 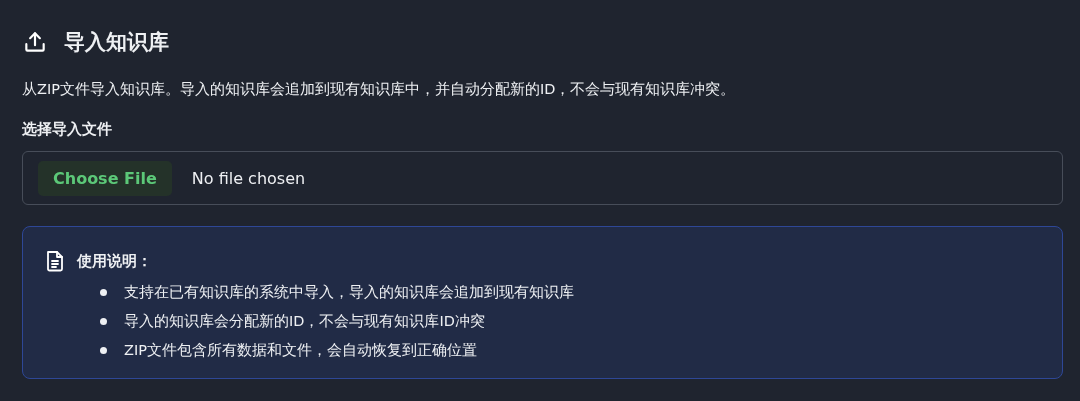 What do you see at coordinates (304, 321) in the screenshot?
I see `notice-item-text: 导入的知识库会分配新的ID，不会与现有知识库ID冲突` at bounding box center [304, 321].